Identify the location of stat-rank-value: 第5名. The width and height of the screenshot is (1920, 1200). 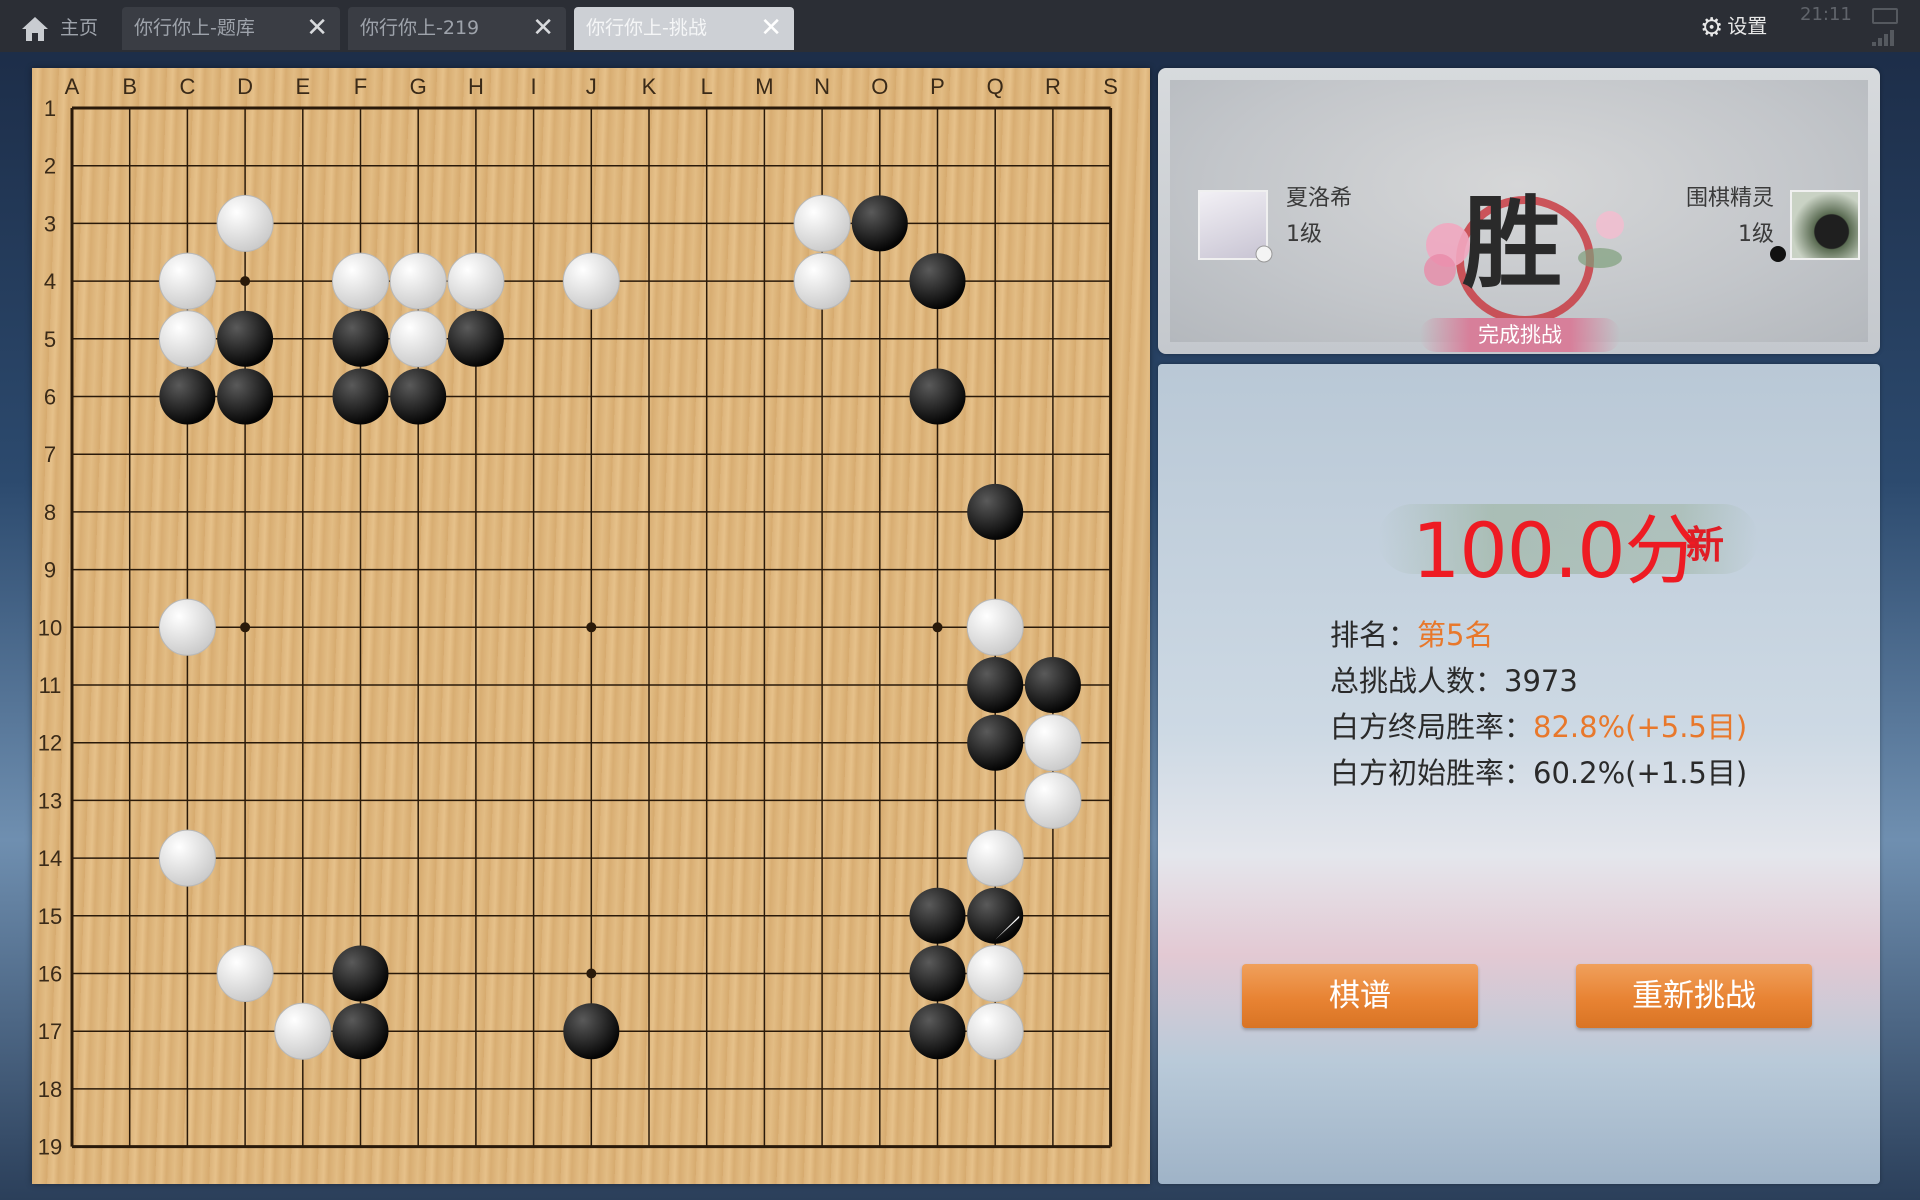
(1455, 635).